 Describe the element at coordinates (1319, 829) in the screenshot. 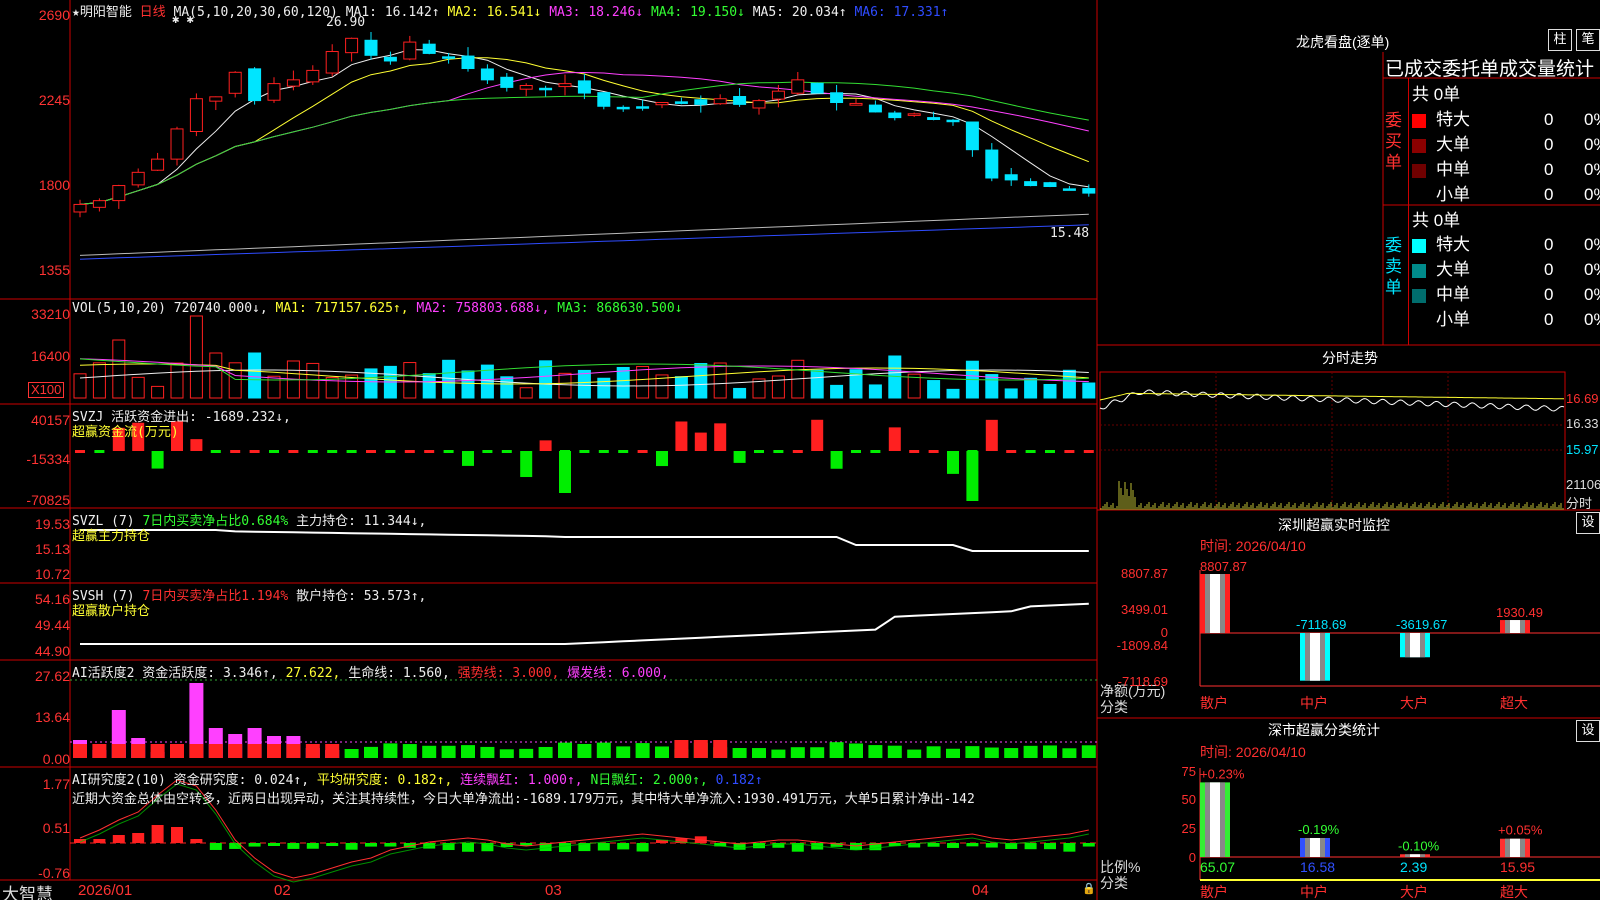

I see `cls-change-label: -0.19%` at that location.